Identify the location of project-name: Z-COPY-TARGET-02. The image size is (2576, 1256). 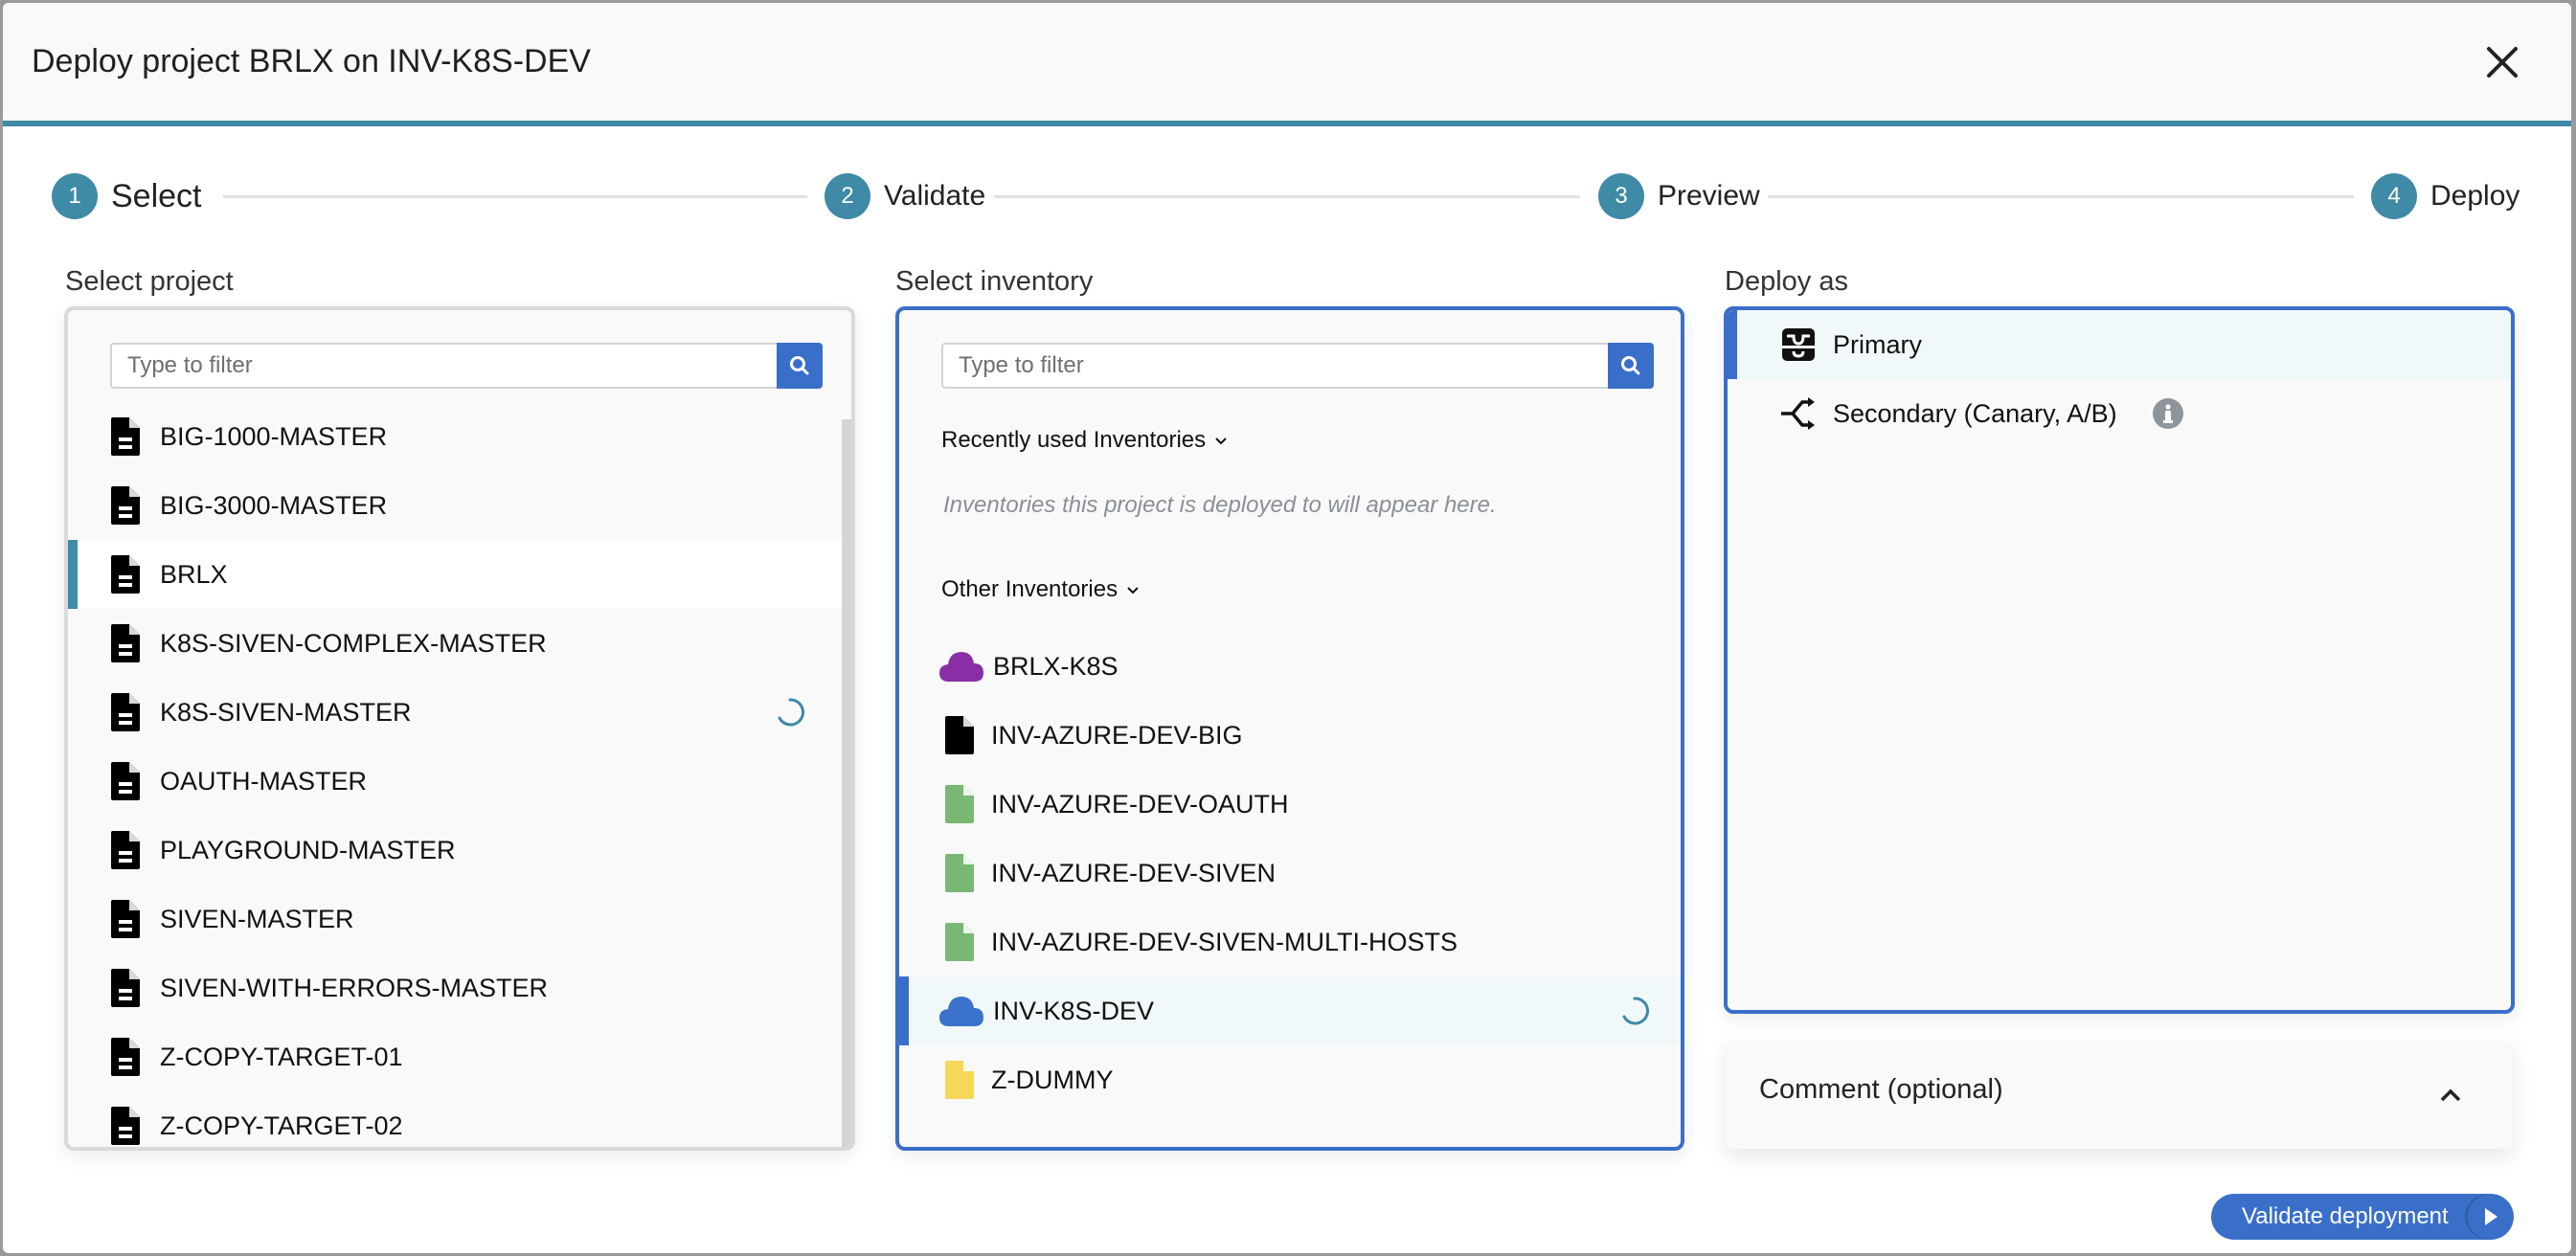
(281, 1125).